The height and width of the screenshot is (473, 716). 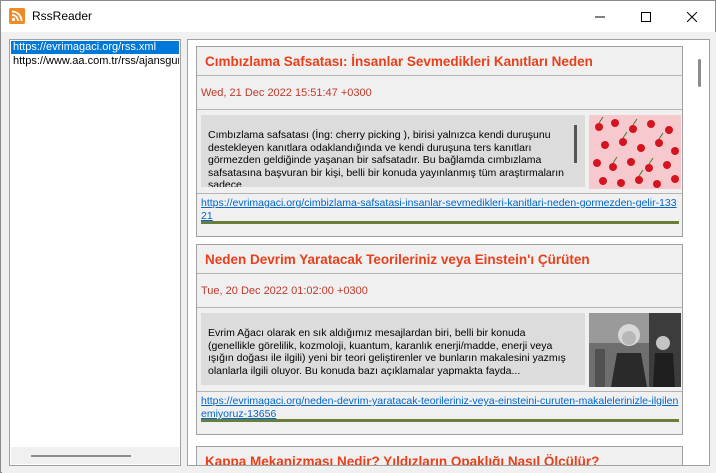 I want to click on minimize-icon, so click(x=600, y=16).